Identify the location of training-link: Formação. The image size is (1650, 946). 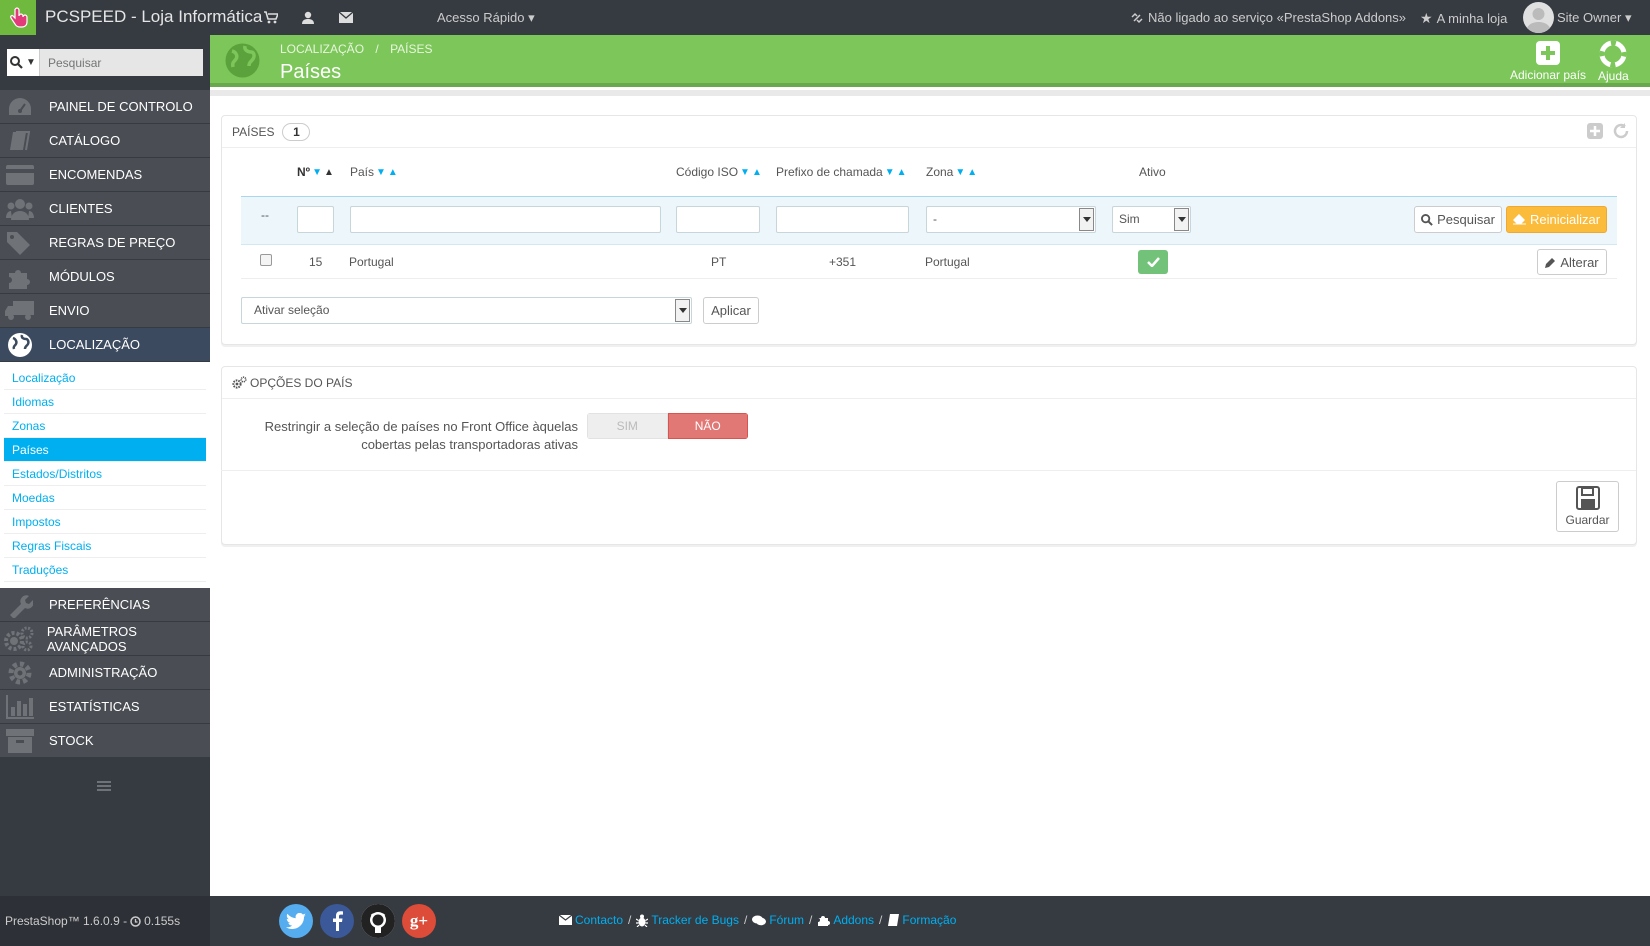
(921, 920).